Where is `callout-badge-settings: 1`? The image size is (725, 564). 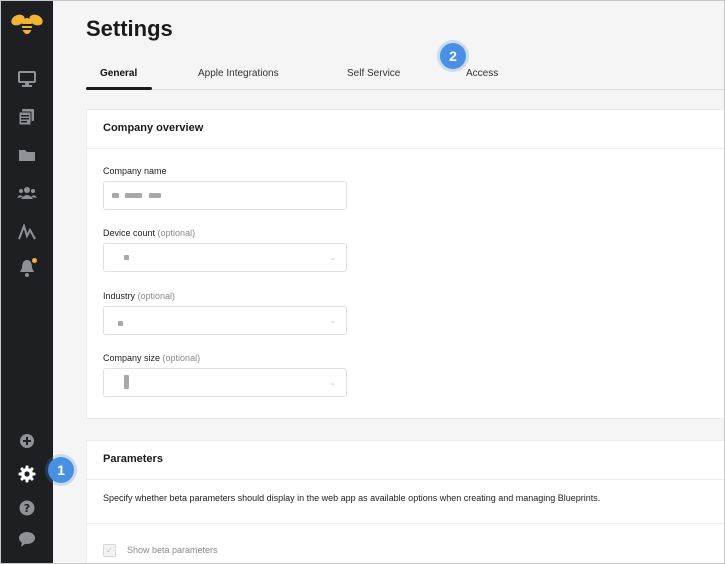
callout-badge-settings: 1 is located at coordinates (61, 470).